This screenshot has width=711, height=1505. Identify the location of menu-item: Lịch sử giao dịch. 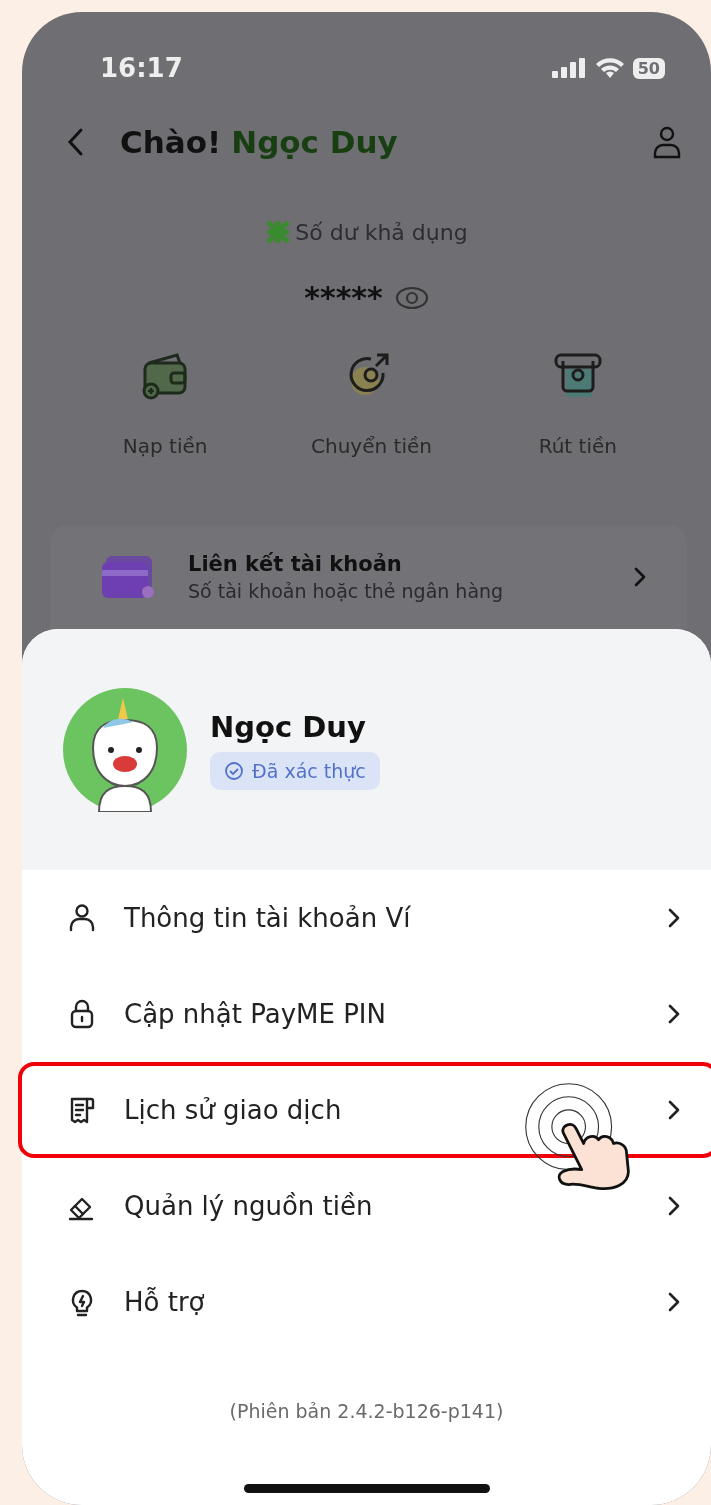
(204, 1110).